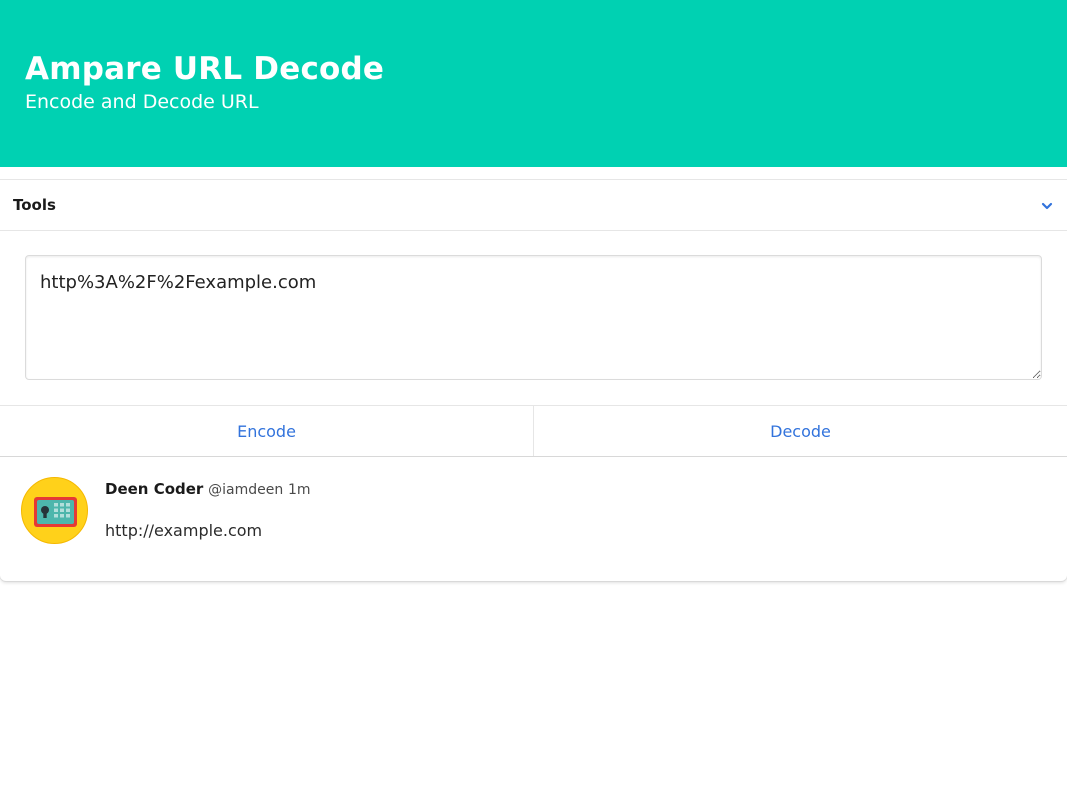  I want to click on result-text: http://example.com, so click(184, 530).